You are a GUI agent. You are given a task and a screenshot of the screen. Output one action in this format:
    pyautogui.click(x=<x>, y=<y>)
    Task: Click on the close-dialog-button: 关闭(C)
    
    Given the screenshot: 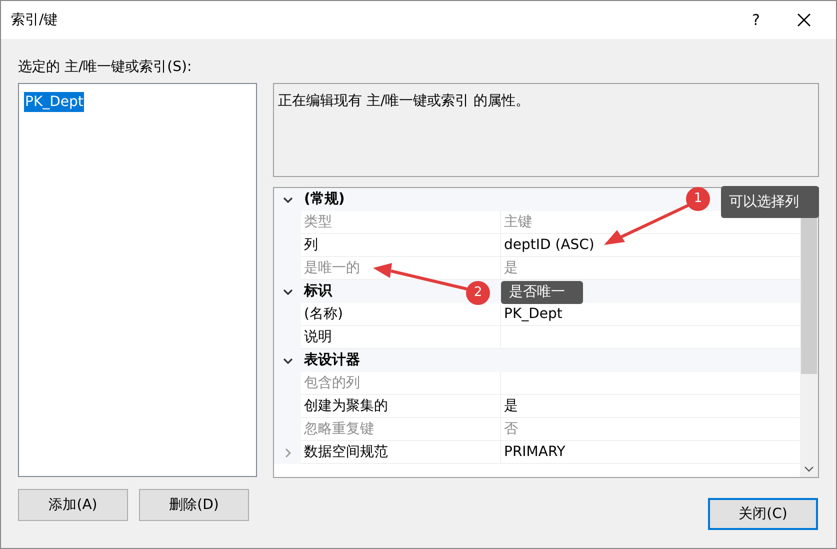 What is the action you would take?
    pyautogui.click(x=763, y=514)
    